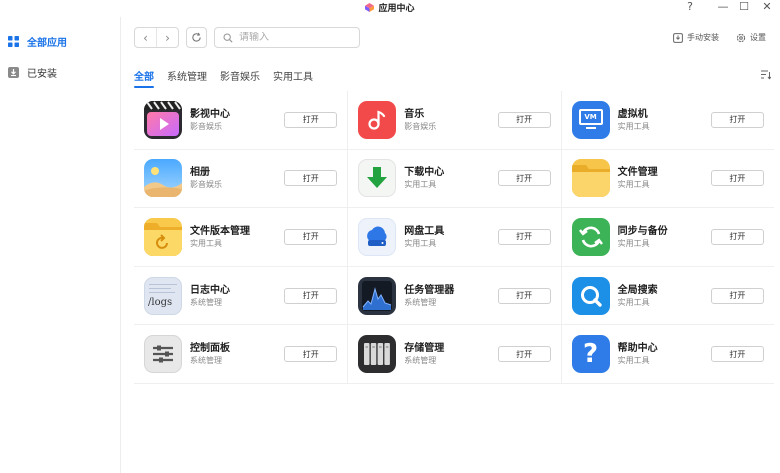  I want to click on app-card: 相册 影音娱乐 打开, so click(240, 179).